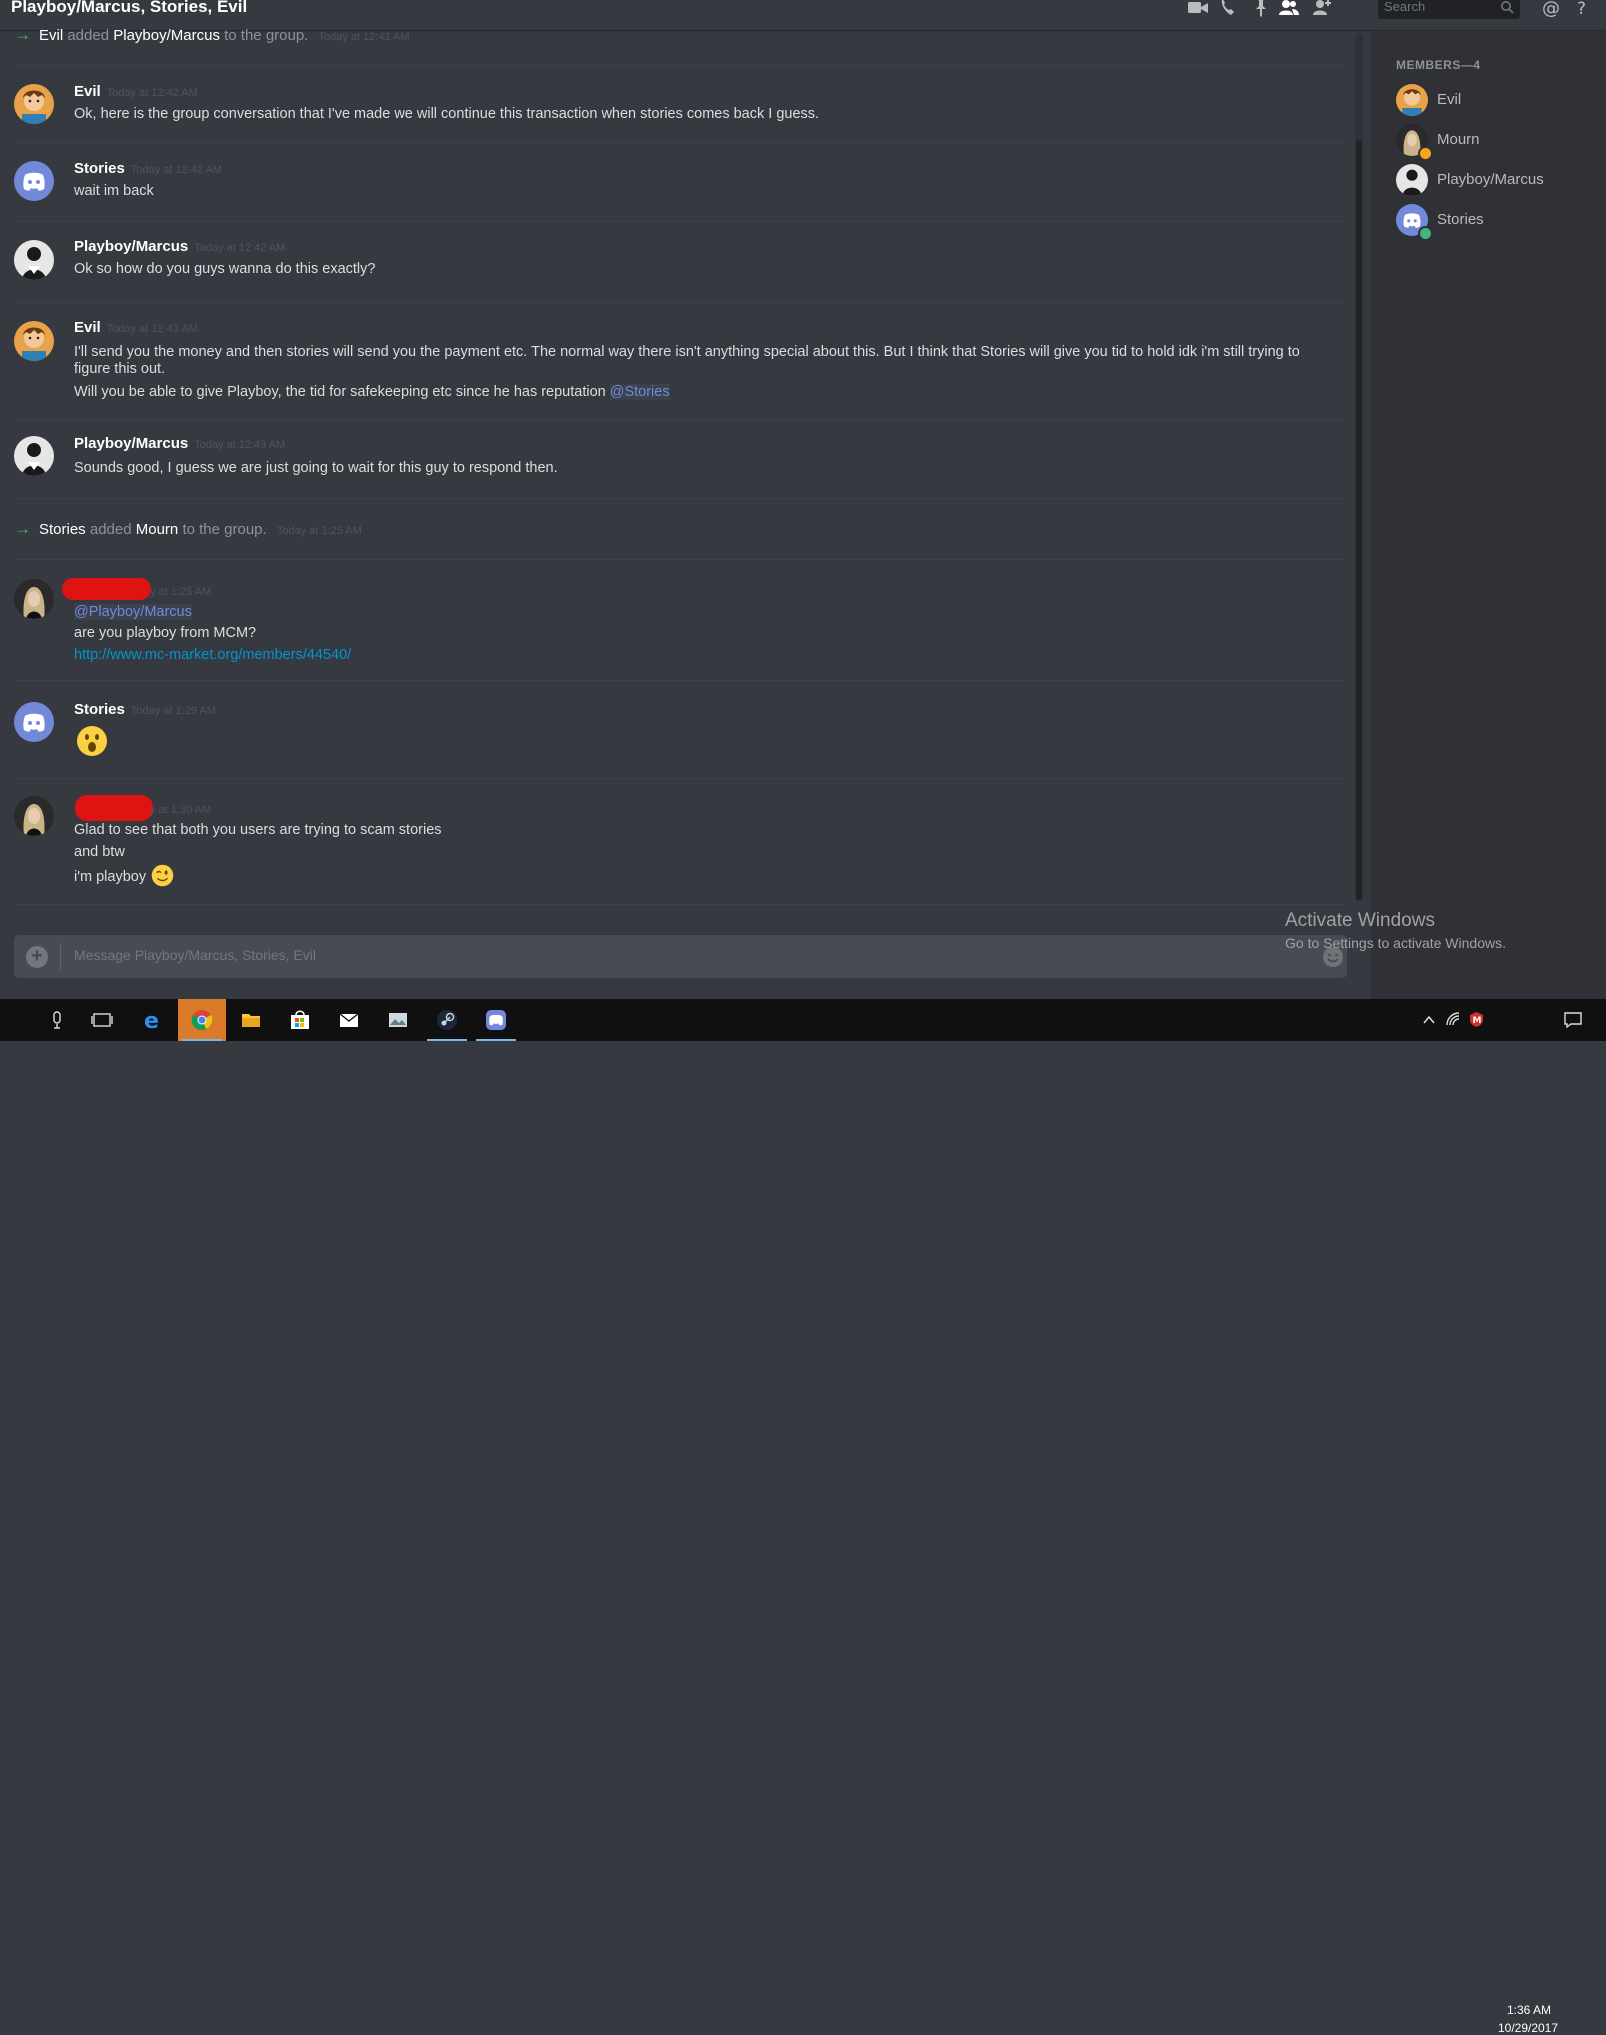  I want to click on search-icon, so click(1507, 7).